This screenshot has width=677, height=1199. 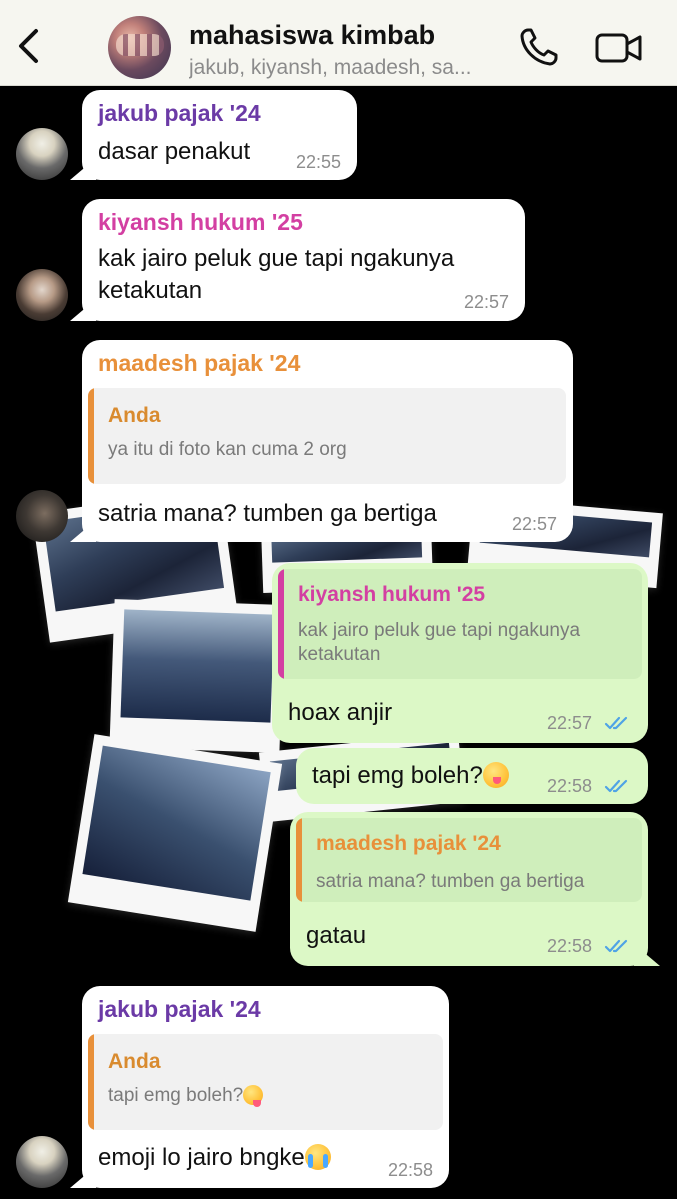 I want to click on quote-text-content: tapi emg boleh?, so click(x=176, y=1095).